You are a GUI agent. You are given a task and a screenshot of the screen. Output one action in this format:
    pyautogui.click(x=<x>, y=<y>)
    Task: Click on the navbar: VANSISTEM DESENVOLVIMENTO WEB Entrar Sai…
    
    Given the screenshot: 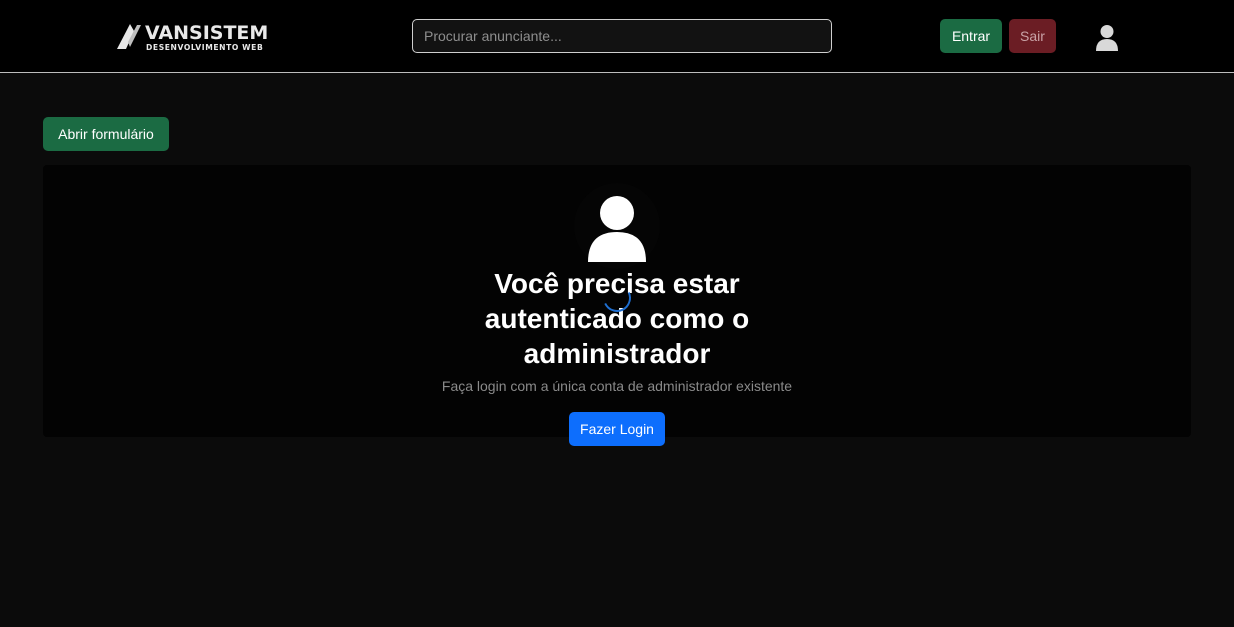 What is the action you would take?
    pyautogui.click(x=617, y=36)
    